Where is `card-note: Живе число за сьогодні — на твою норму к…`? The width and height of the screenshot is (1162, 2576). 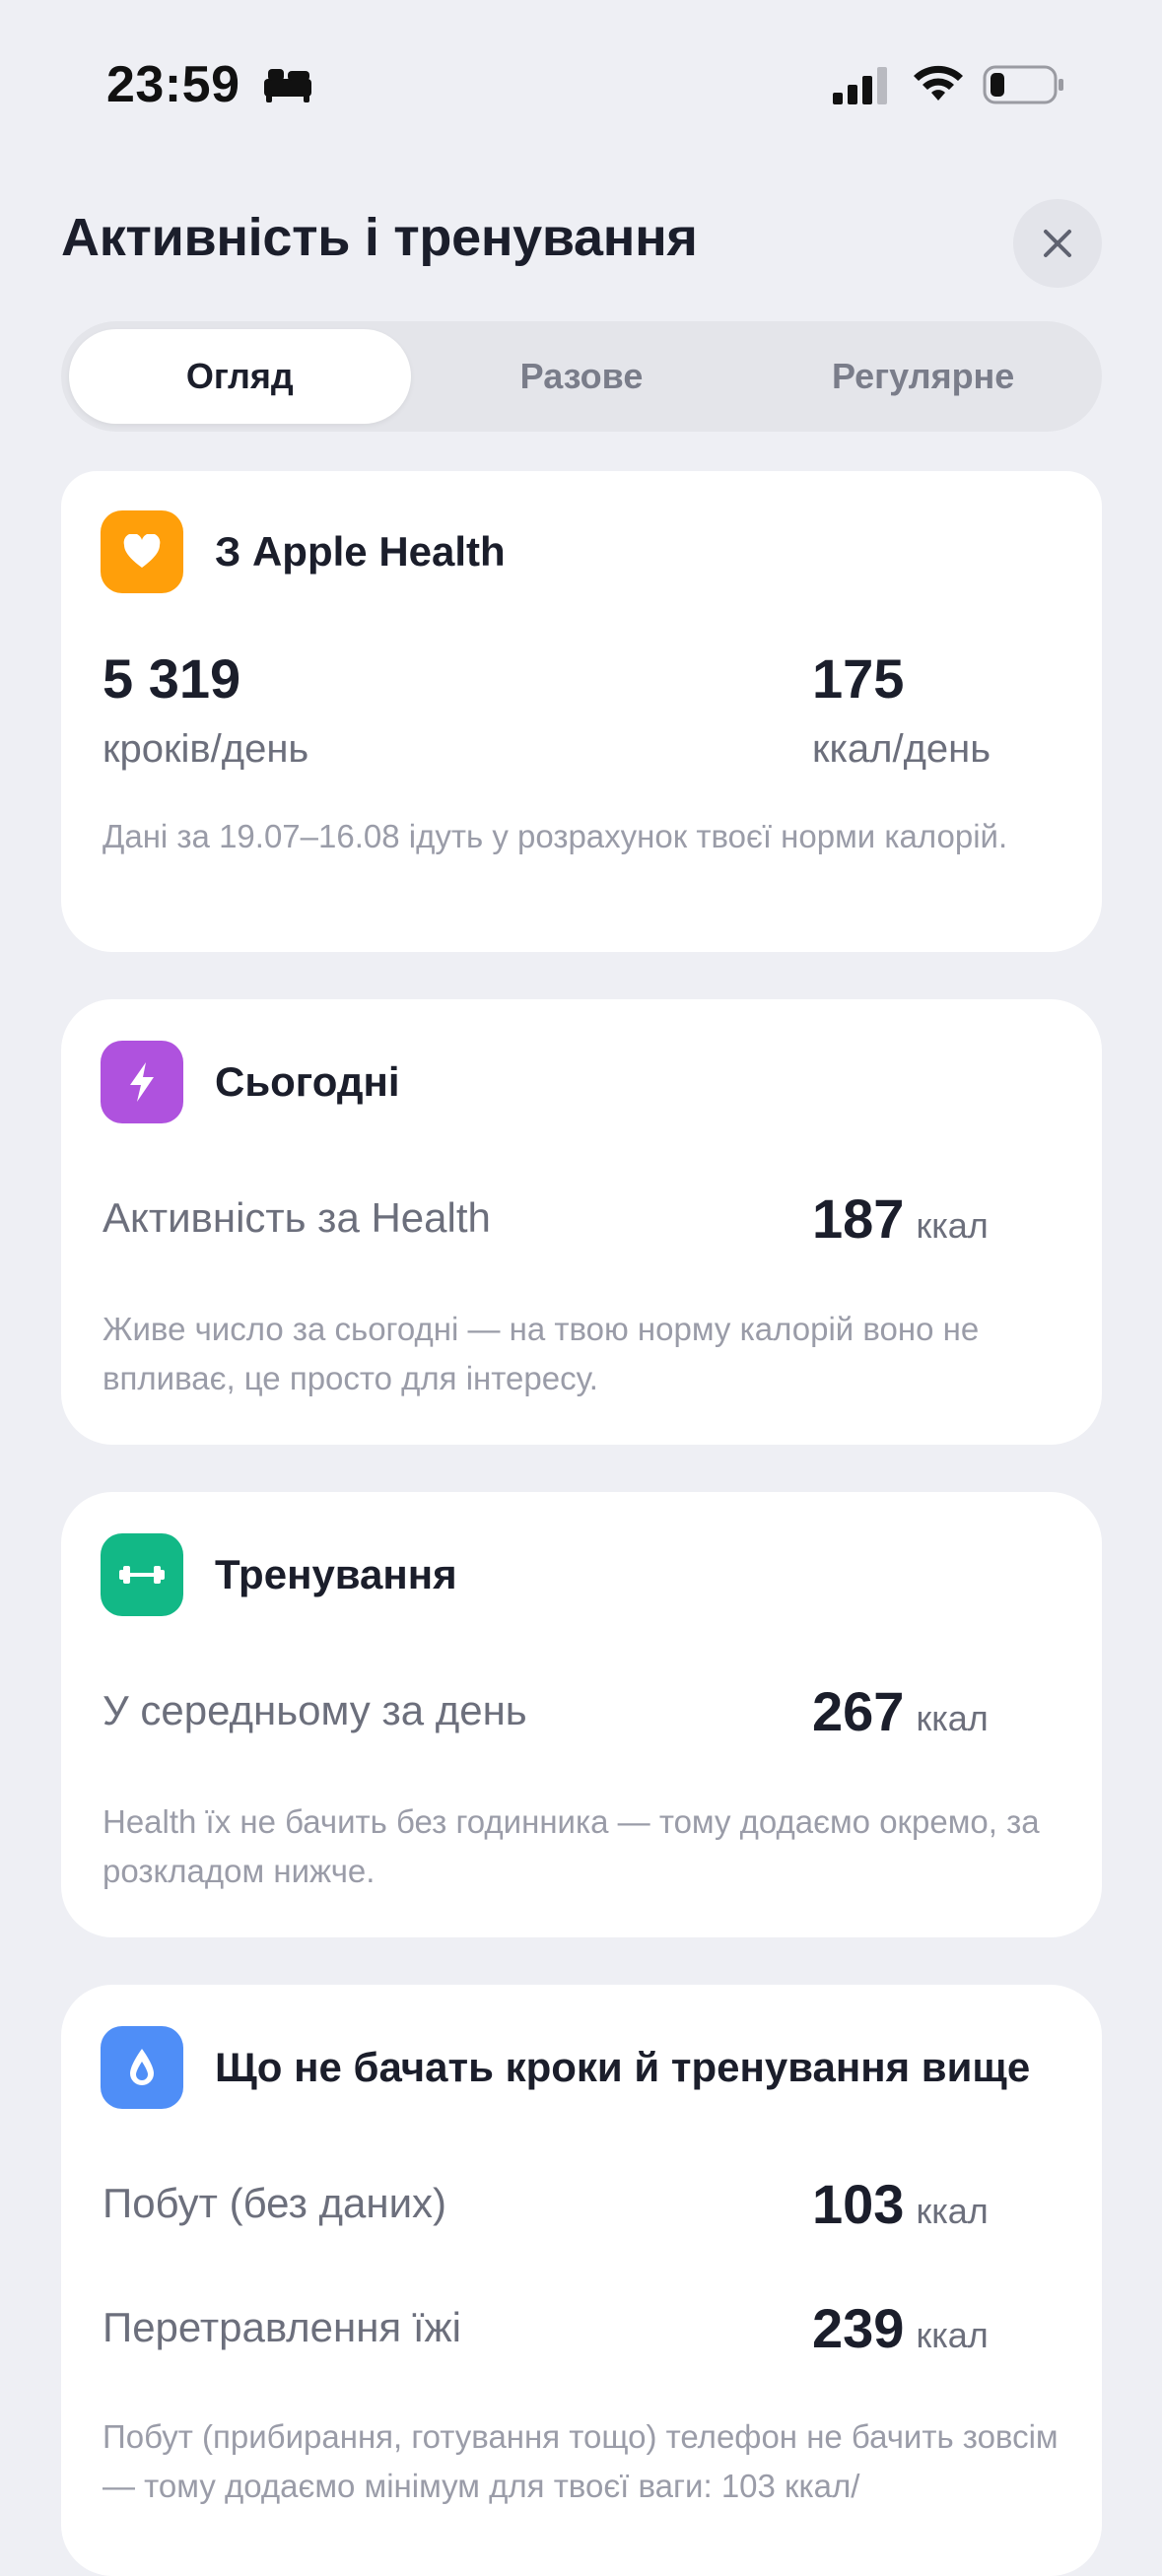
card-note: Живе число за сьогодні — на твою норму к… is located at coordinates (542, 1353).